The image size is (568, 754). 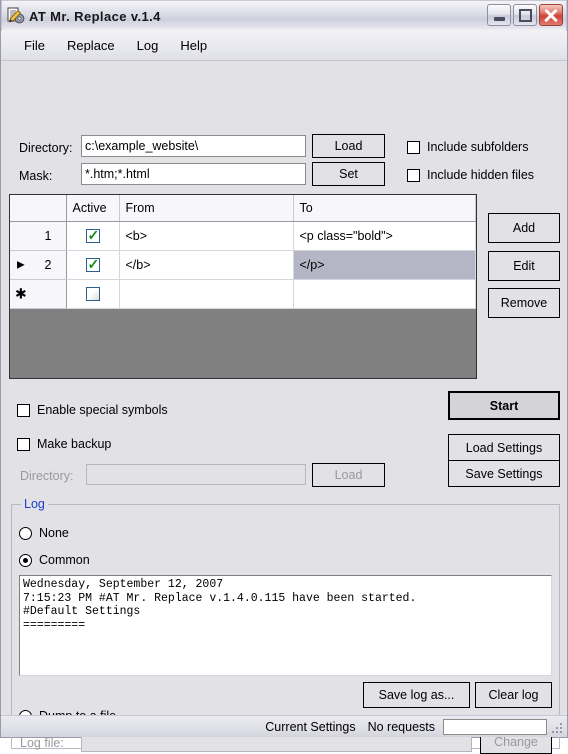 I want to click on to-cell: <p class="bold">, so click(x=384, y=236).